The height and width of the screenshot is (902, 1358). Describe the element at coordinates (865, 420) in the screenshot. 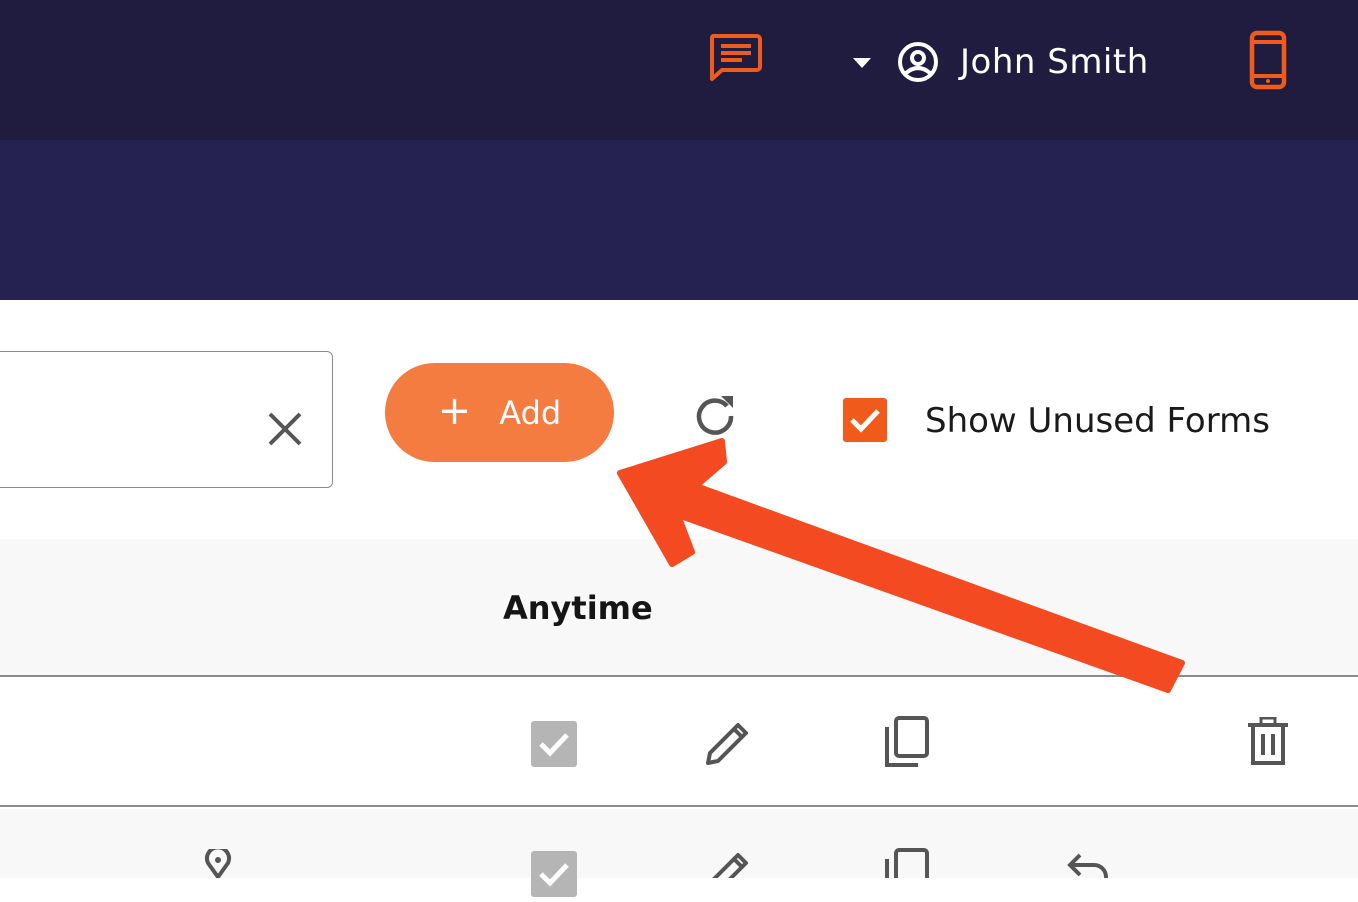

I see `show-unused-checkbox` at that location.